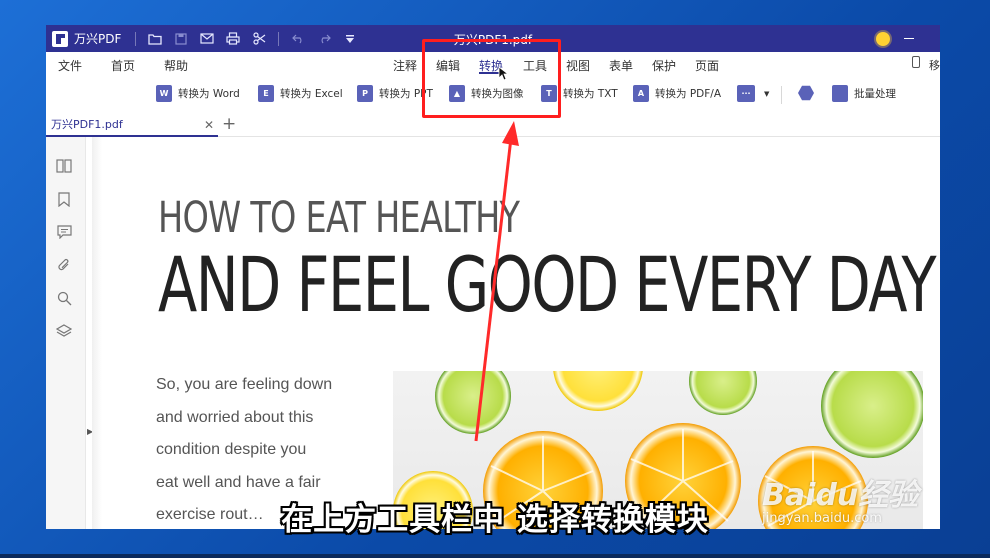 Image resolution: width=990 pixels, height=558 pixels. Describe the element at coordinates (934, 65) in the screenshot. I see `menu-right-label: 移` at that location.